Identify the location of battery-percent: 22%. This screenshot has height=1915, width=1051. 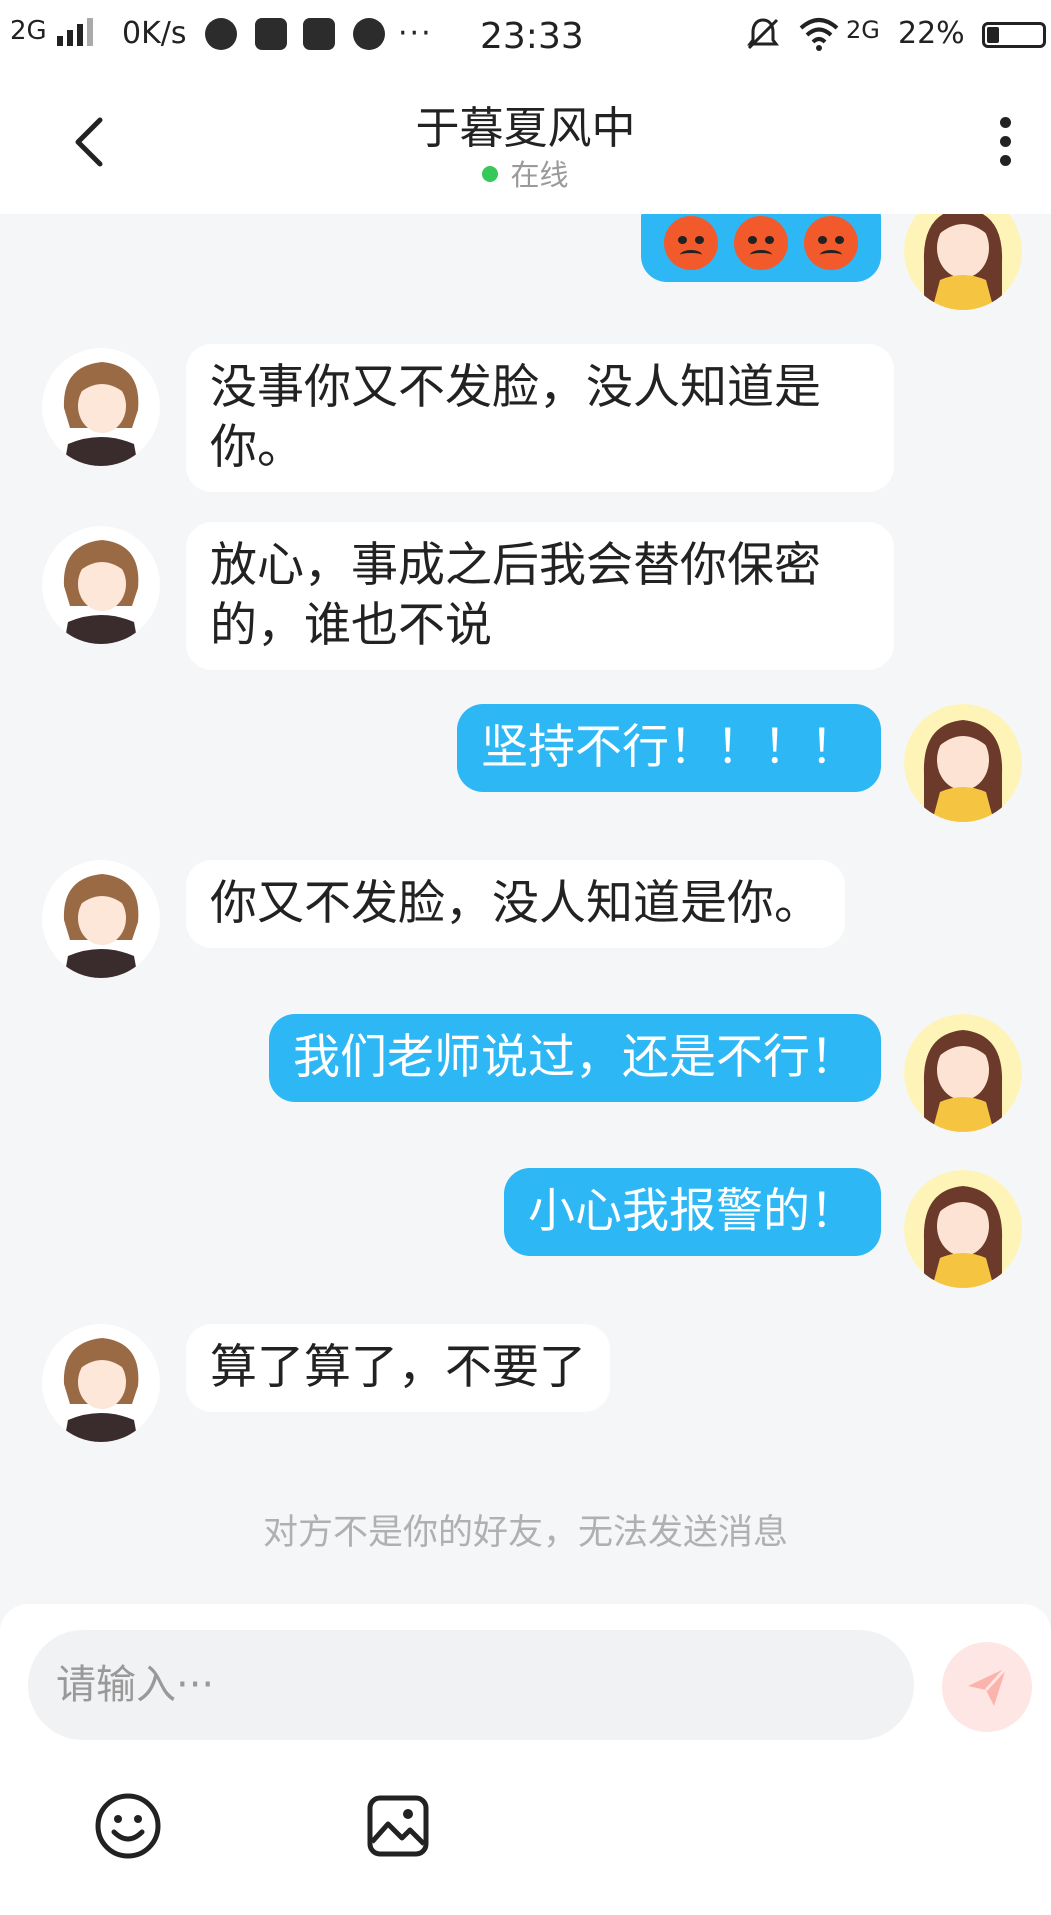
(931, 33).